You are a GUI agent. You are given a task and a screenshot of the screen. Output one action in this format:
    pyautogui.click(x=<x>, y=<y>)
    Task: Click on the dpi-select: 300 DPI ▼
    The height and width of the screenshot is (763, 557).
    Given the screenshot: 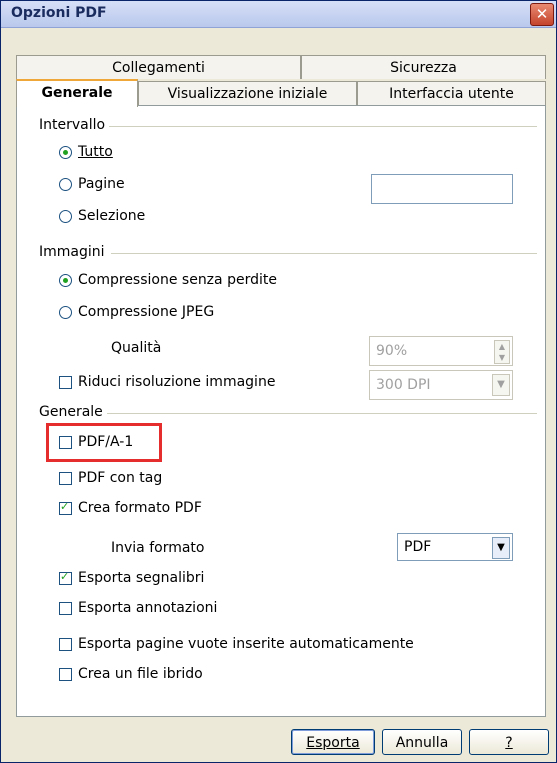 What is the action you would take?
    pyautogui.click(x=441, y=385)
    